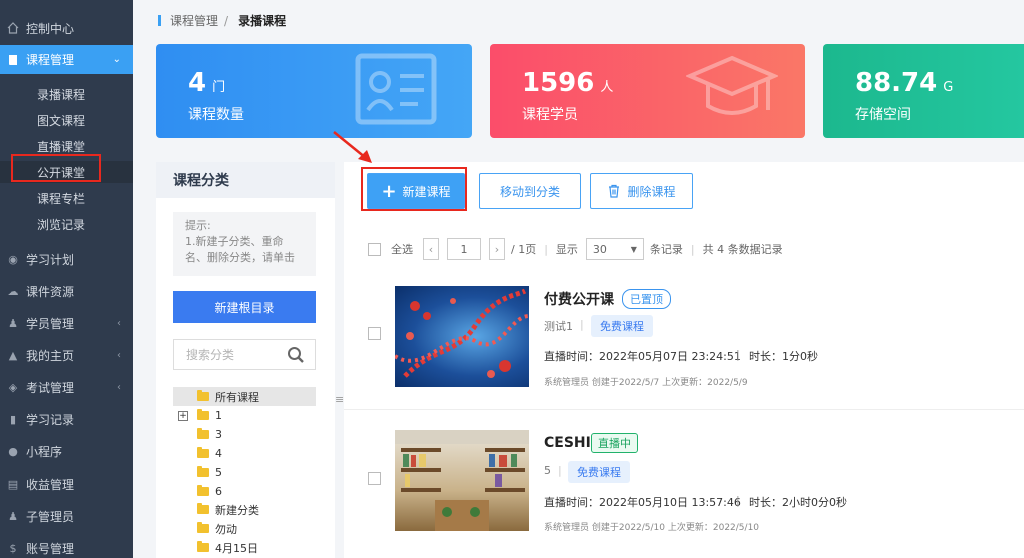 Image resolution: width=1024 pixels, height=558 pixels. I want to click on category-title: 课程分类, so click(245, 180).